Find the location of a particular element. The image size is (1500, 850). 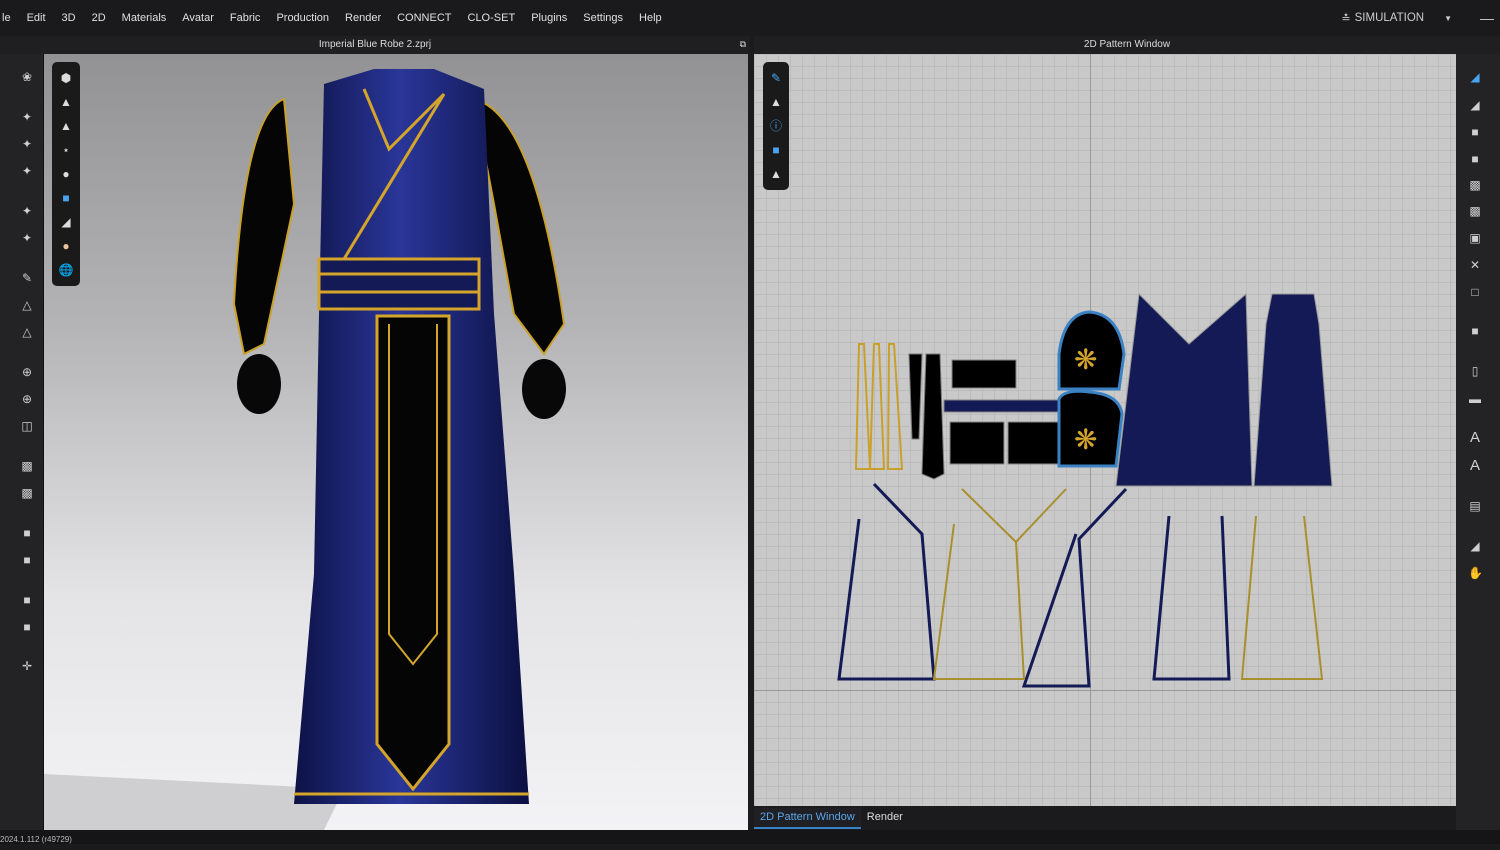

edit-pattern-icon: ◢ is located at coordinates (1475, 77).